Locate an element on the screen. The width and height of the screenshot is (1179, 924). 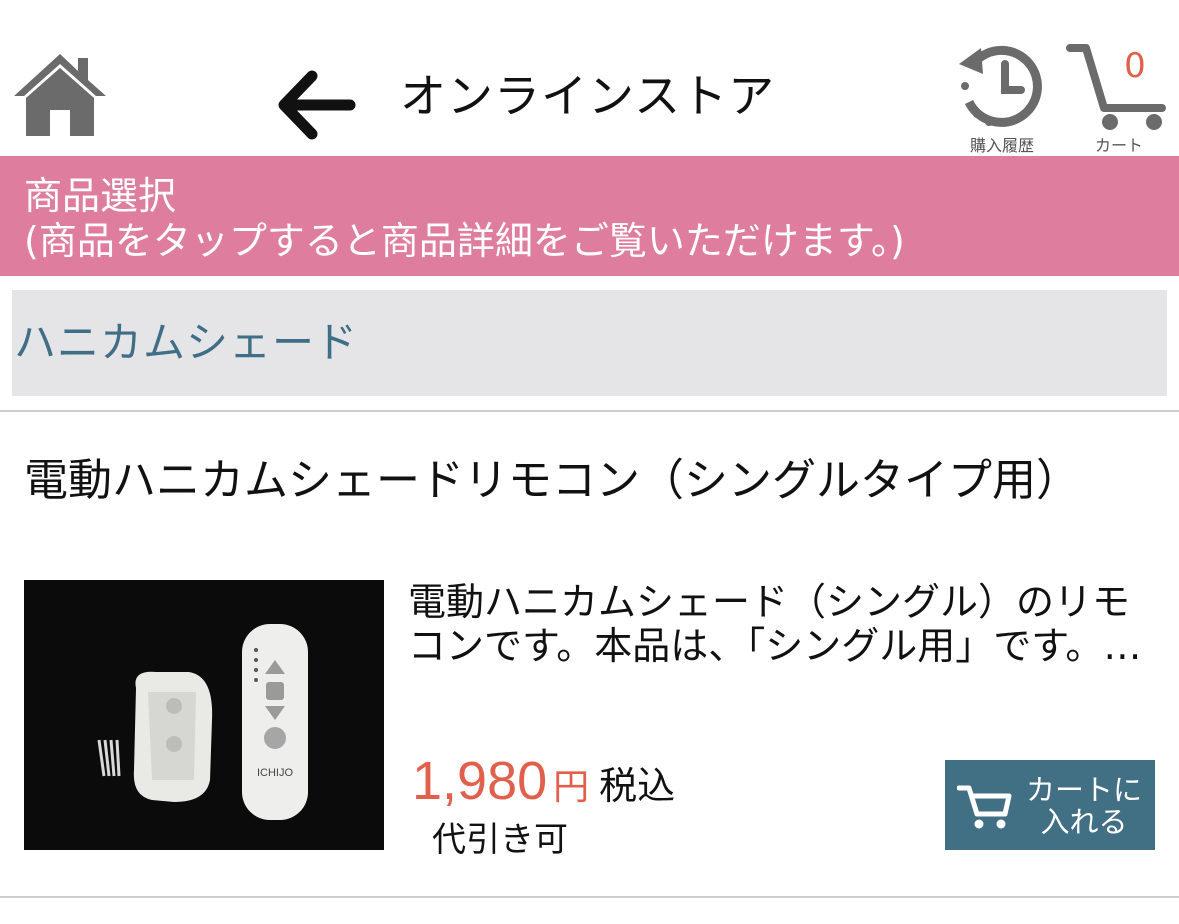
tax-label: 税込 is located at coordinates (637, 786).